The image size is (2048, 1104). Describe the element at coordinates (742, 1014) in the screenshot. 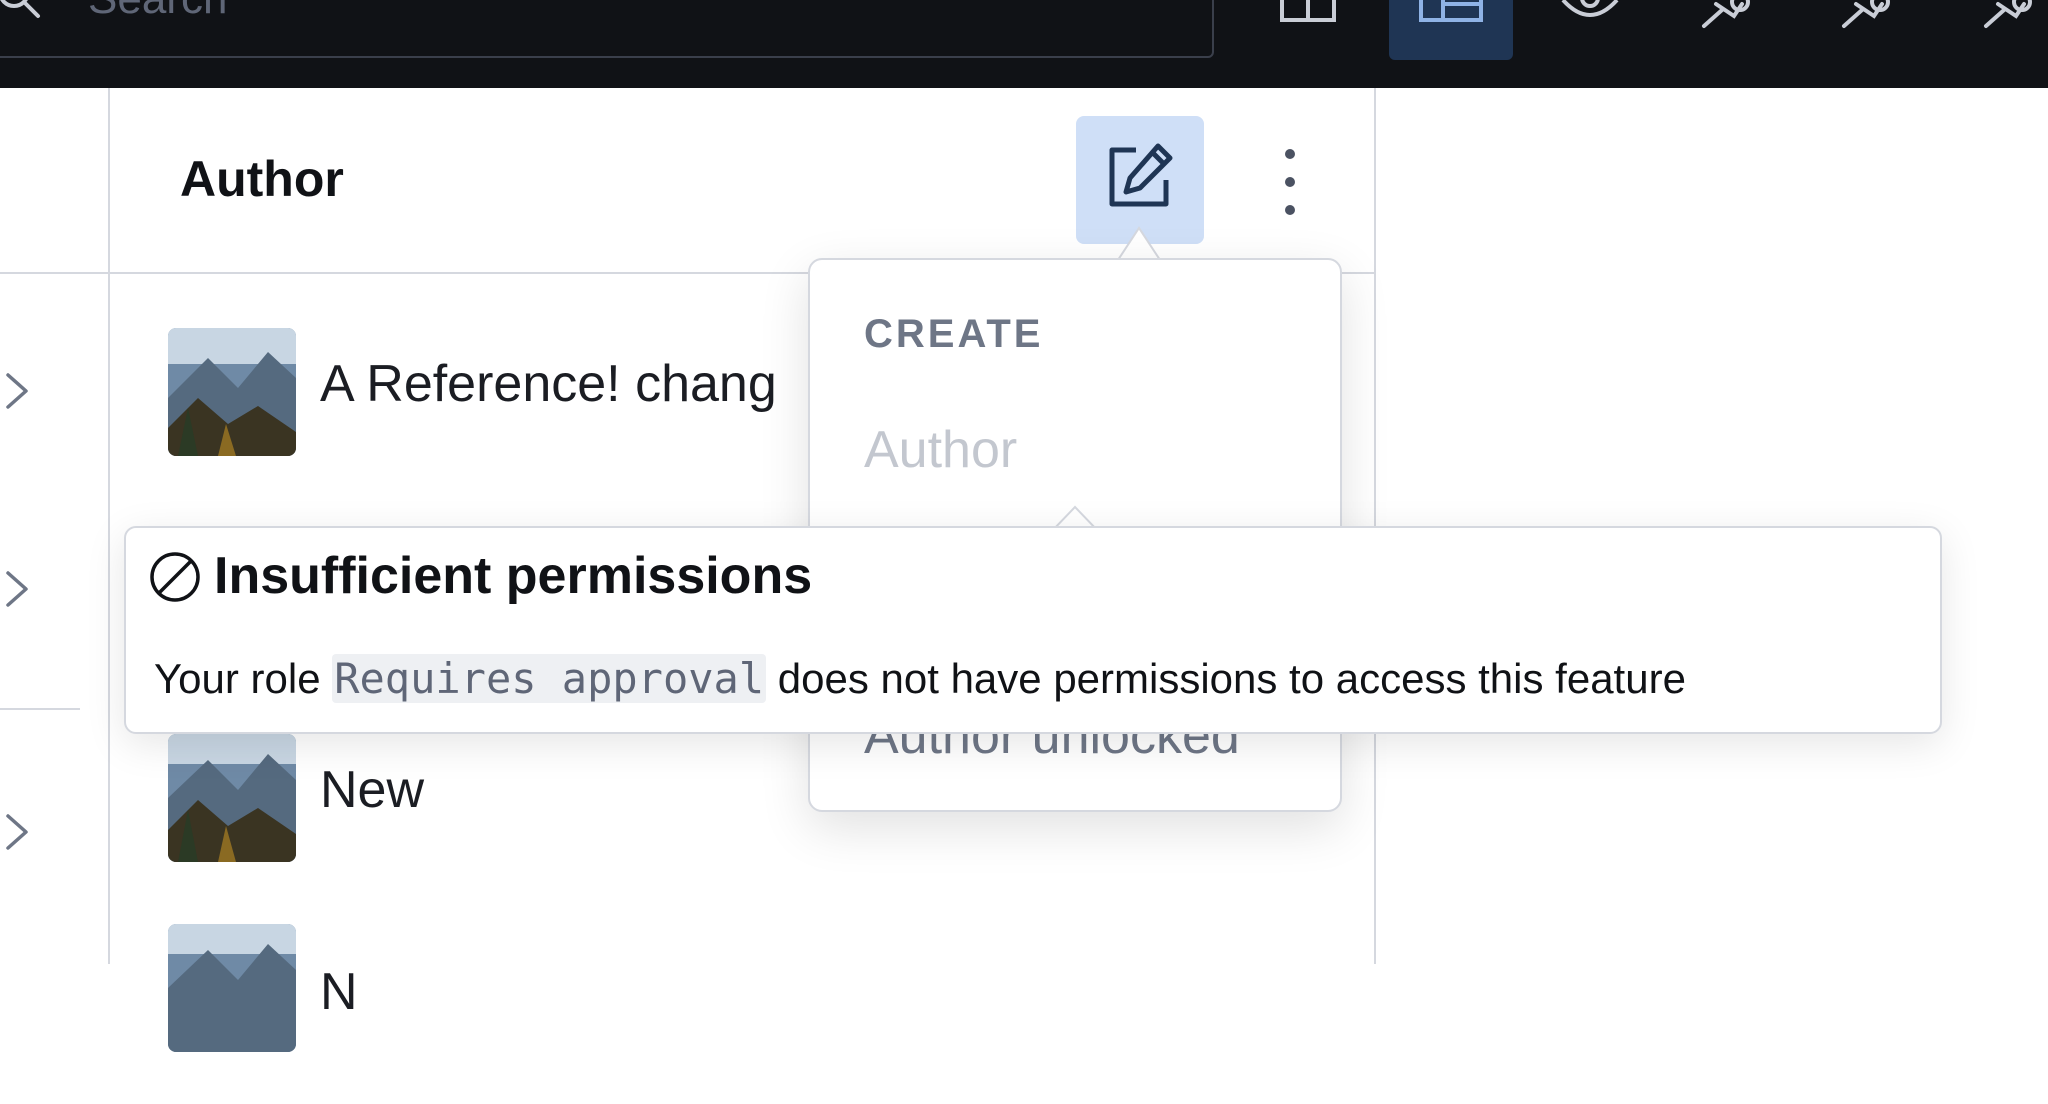

I see `list-item: N` at that location.